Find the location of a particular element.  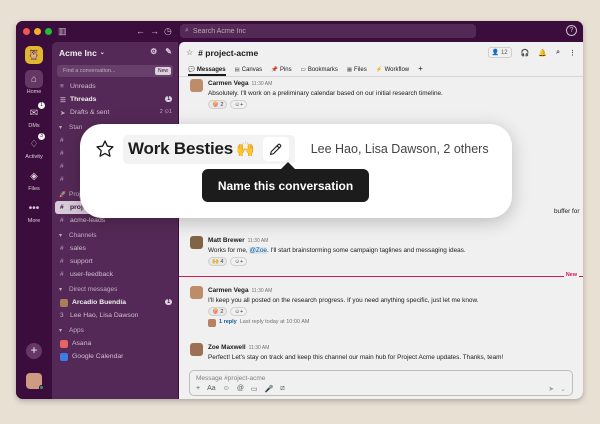

rail-item-home: ⌂ Home is located at coordinates (34, 82).